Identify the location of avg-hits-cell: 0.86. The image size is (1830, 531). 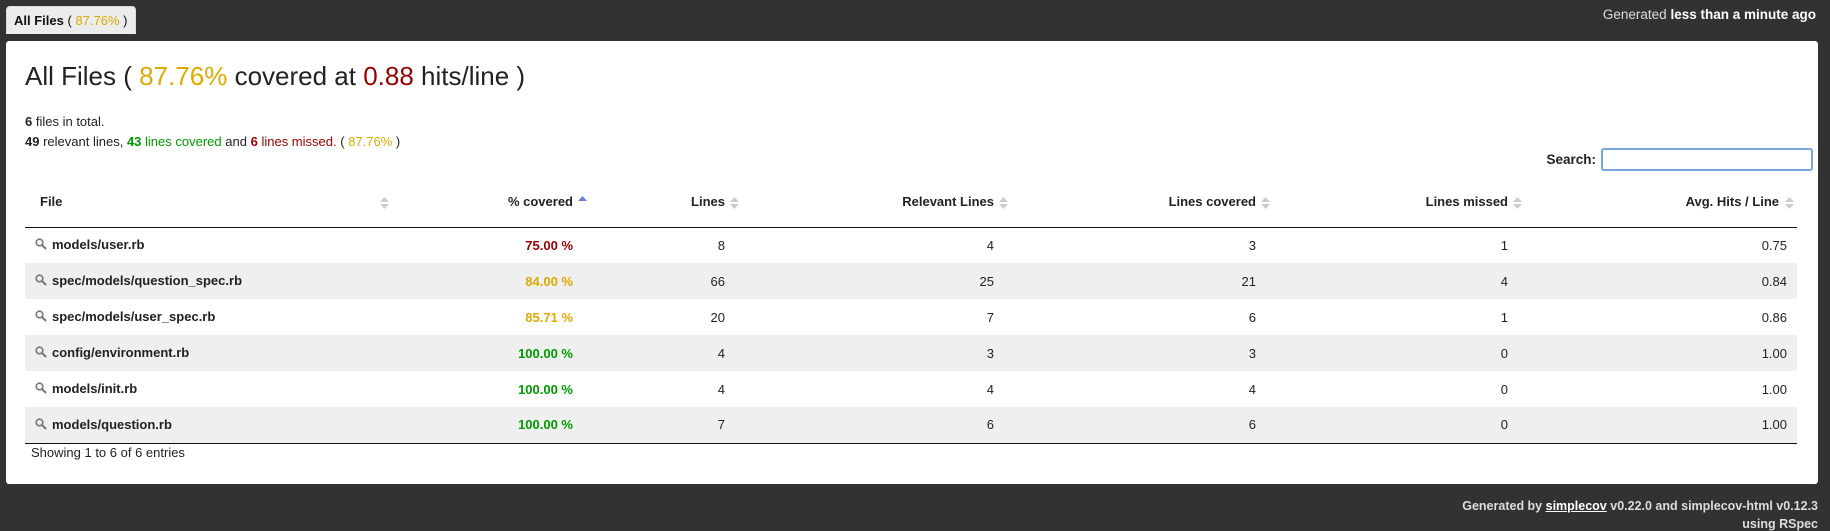
(1774, 317).